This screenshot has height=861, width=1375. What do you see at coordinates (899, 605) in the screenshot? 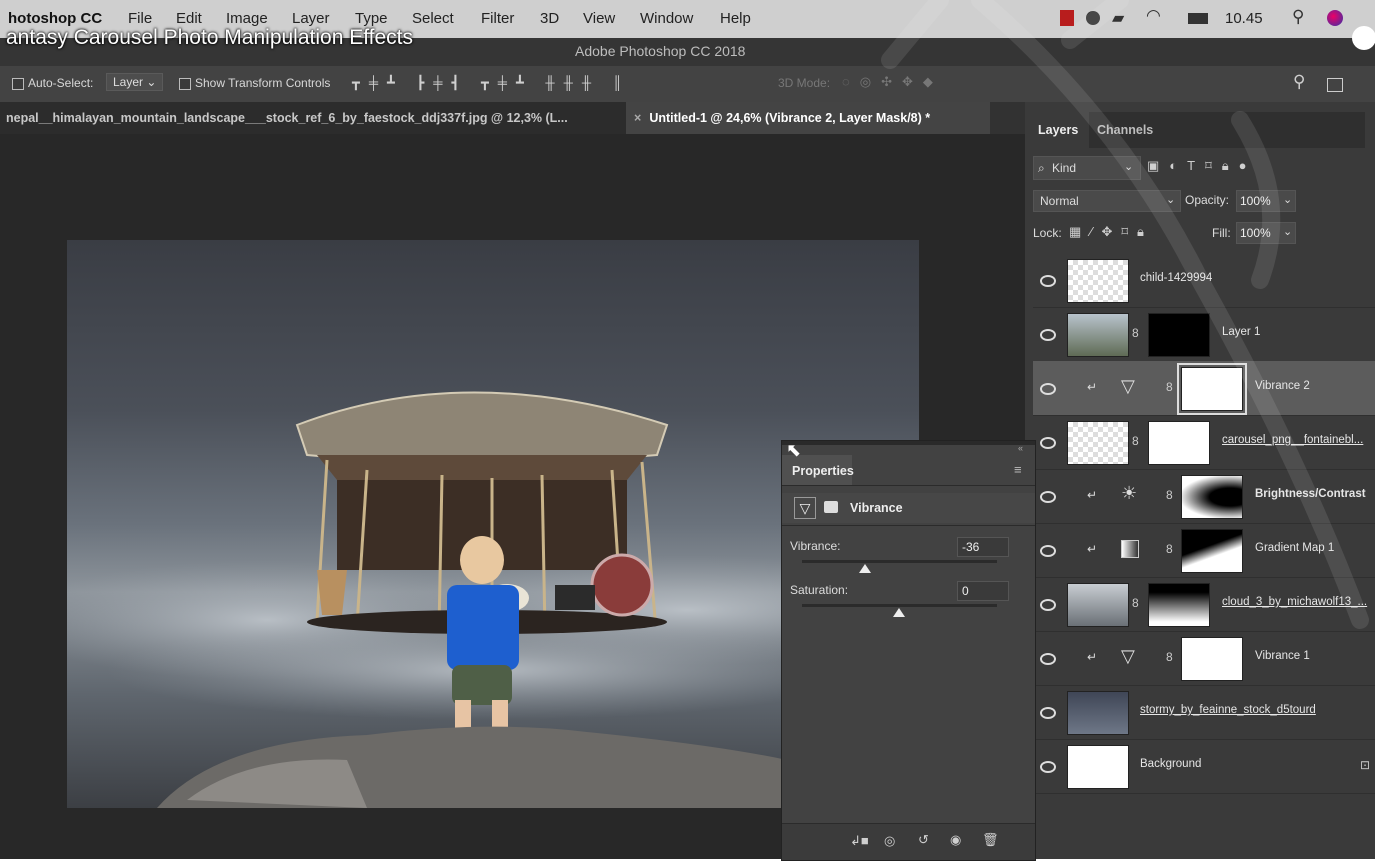
I see `saturation-slider-track` at bounding box center [899, 605].